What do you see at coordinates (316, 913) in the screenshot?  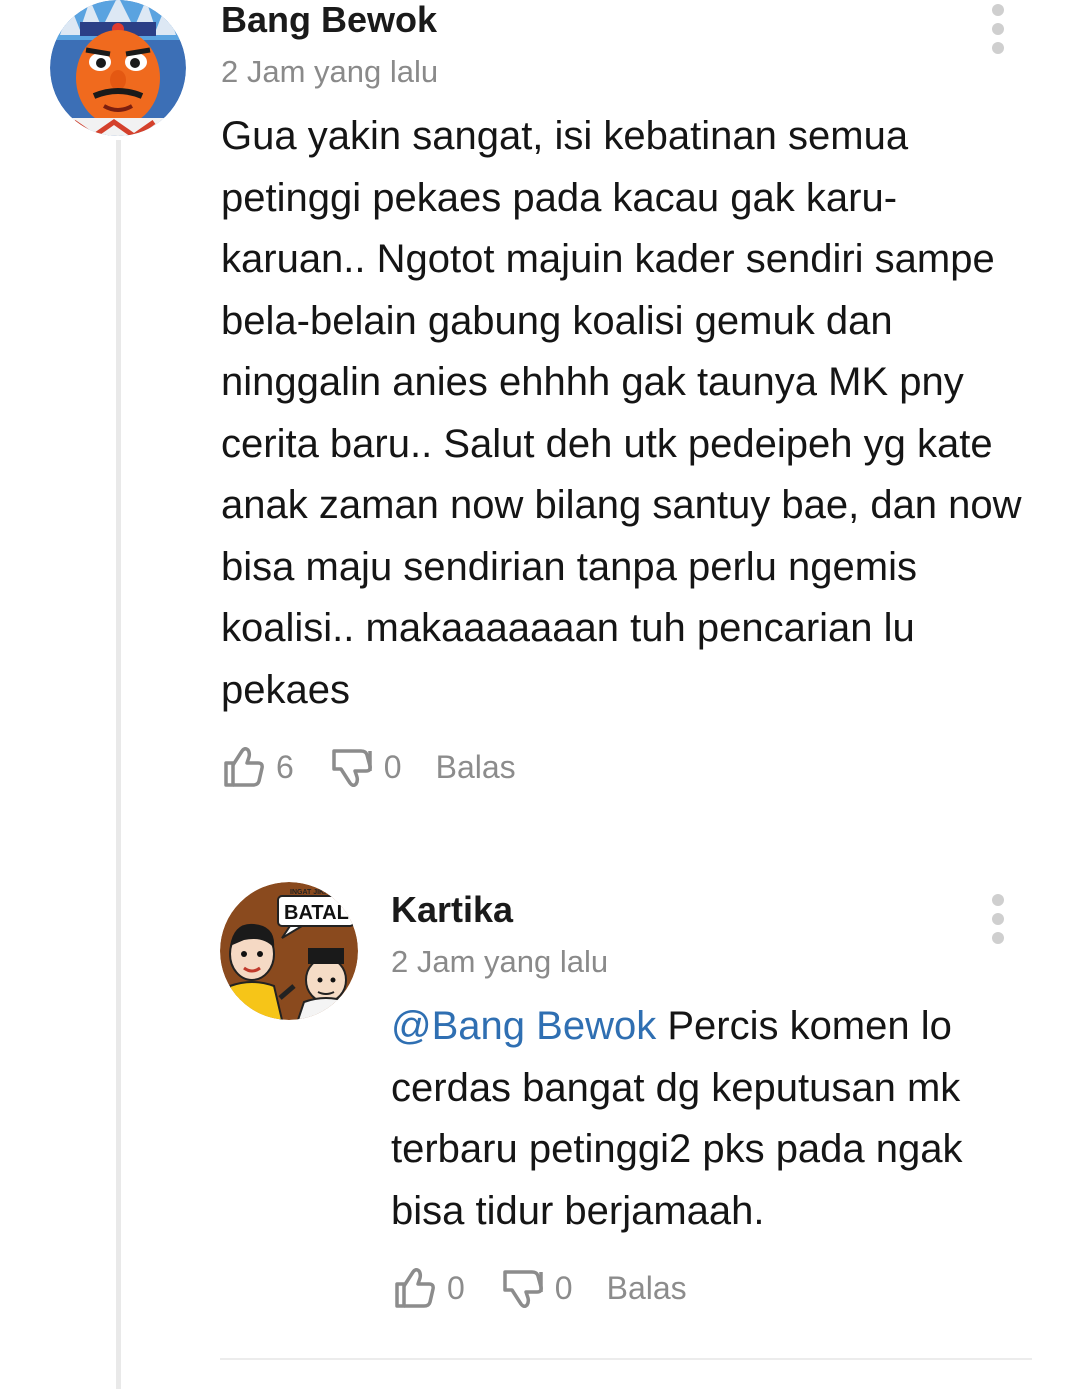 I see `avatar-word: BATAL` at bounding box center [316, 913].